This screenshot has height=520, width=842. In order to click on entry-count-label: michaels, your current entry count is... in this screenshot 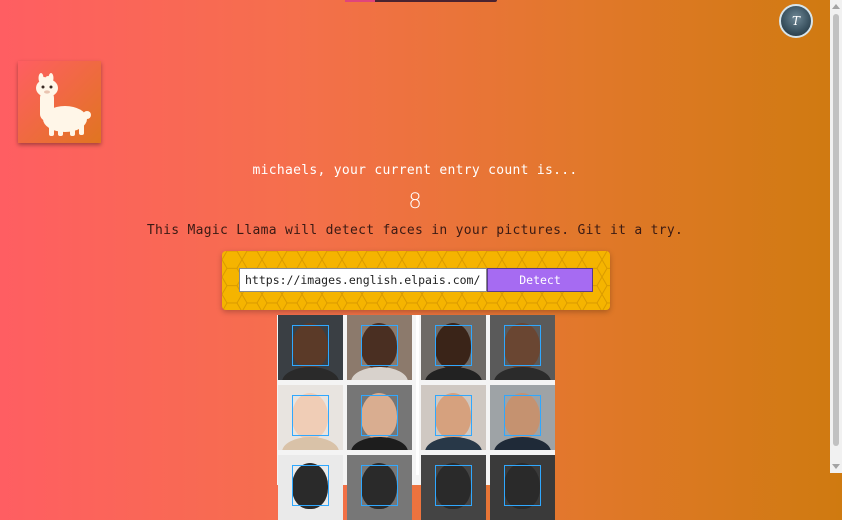, I will do `click(415, 170)`.